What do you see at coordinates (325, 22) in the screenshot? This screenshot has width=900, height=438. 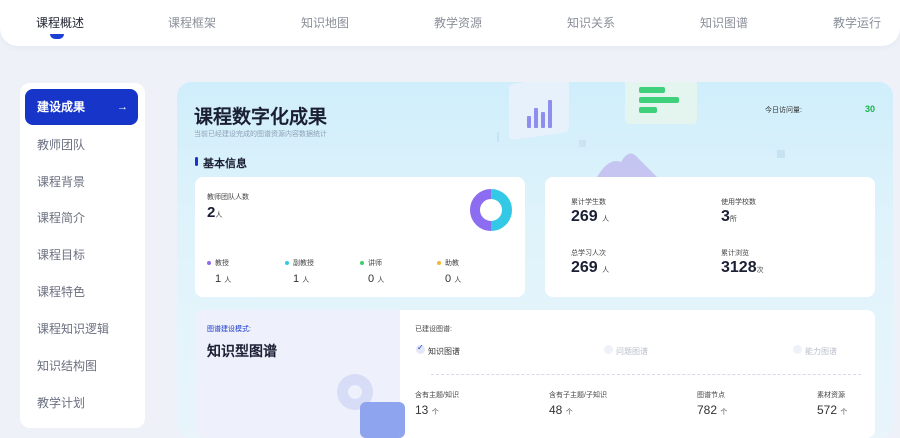 I see `tab-knowledge-map: 知识地图` at bounding box center [325, 22].